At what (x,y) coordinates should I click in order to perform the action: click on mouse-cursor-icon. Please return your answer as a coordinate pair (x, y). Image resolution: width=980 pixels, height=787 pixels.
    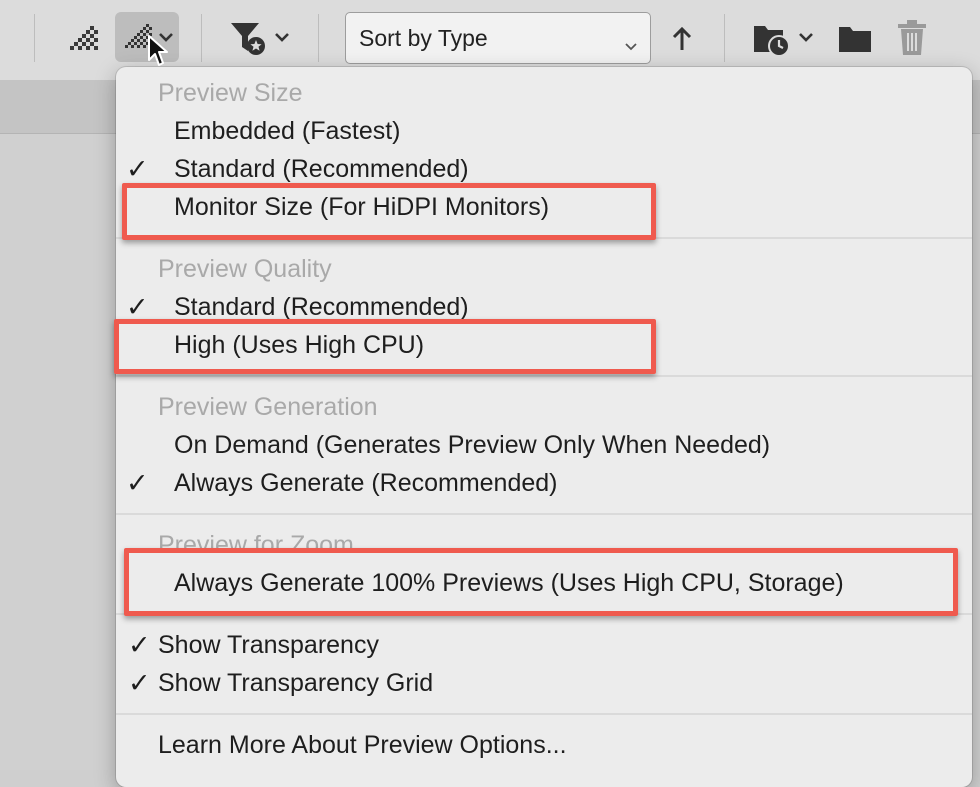
    Looking at the image, I should click on (159, 53).